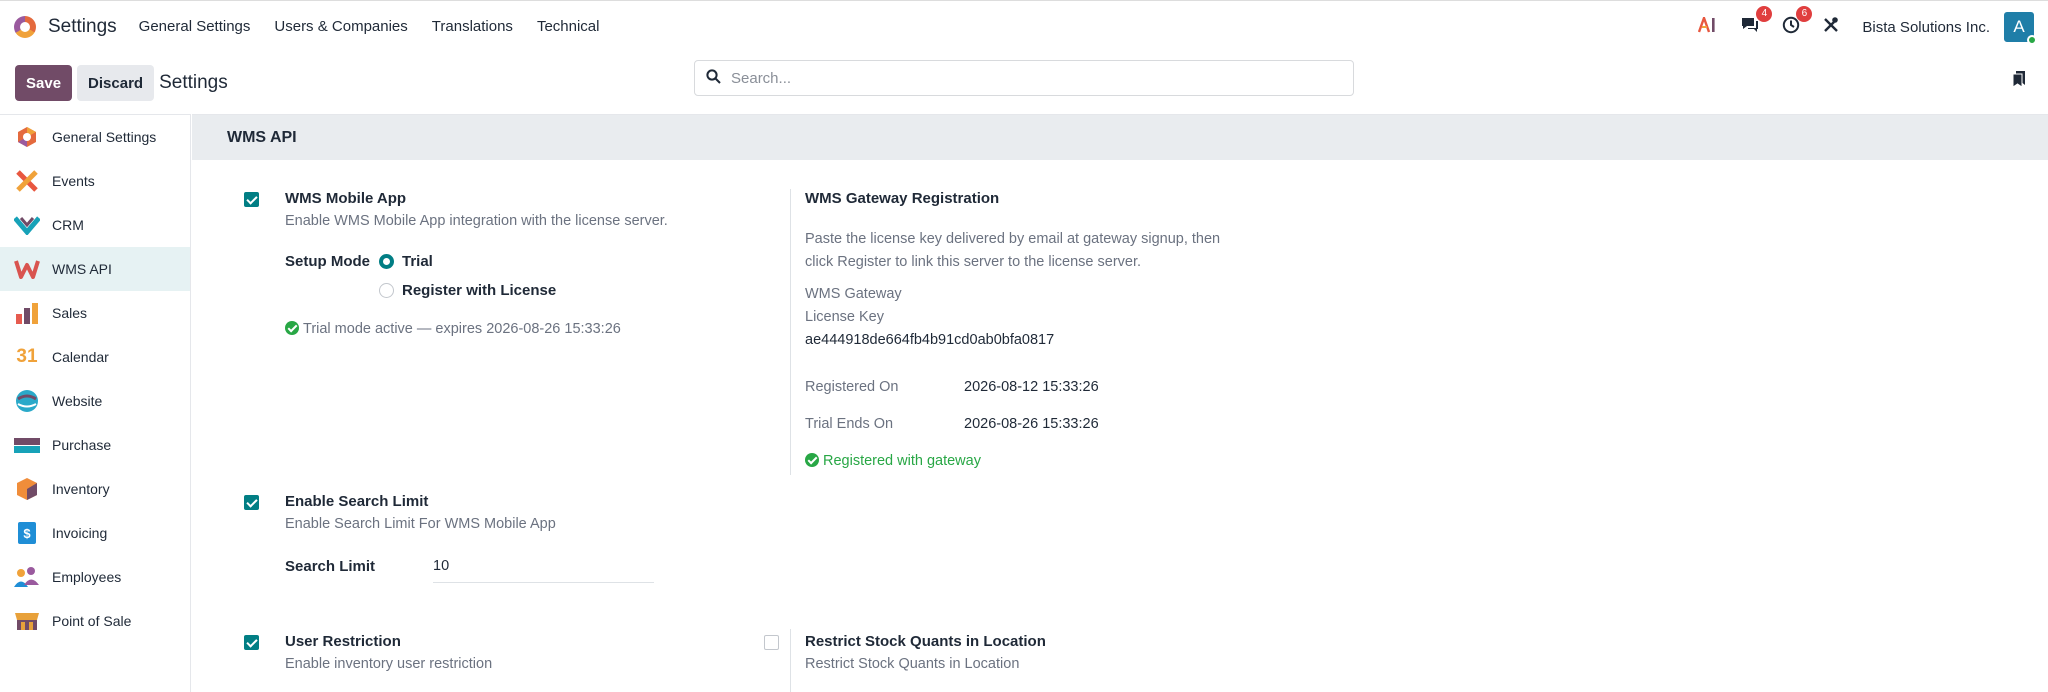 The width and height of the screenshot is (2048, 692). I want to click on website-icon, so click(27, 401).